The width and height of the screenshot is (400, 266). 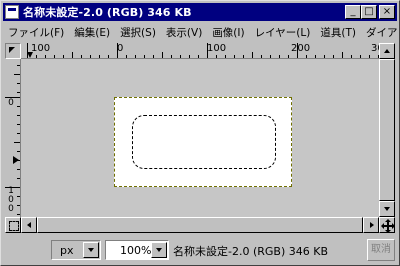 I want to click on menu-triangle-icon, so click(x=13, y=51).